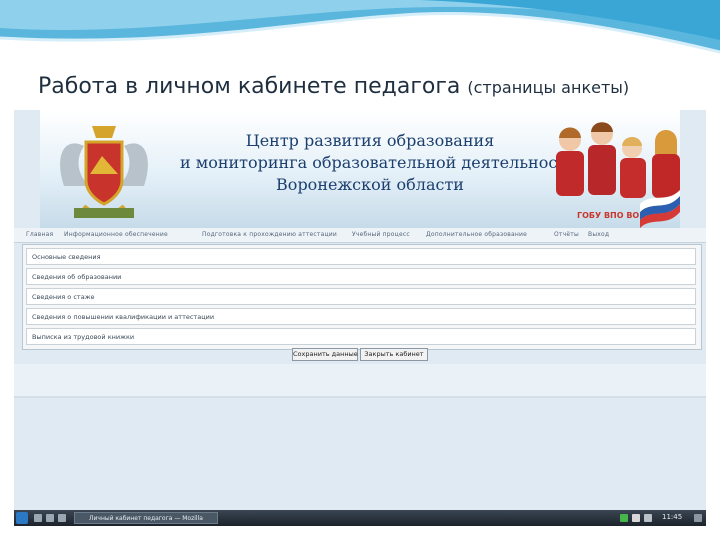 This screenshot has width=720, height=540. Describe the element at coordinates (66, 257) in the screenshot. I see `form-section-label: Основные сведения` at that location.